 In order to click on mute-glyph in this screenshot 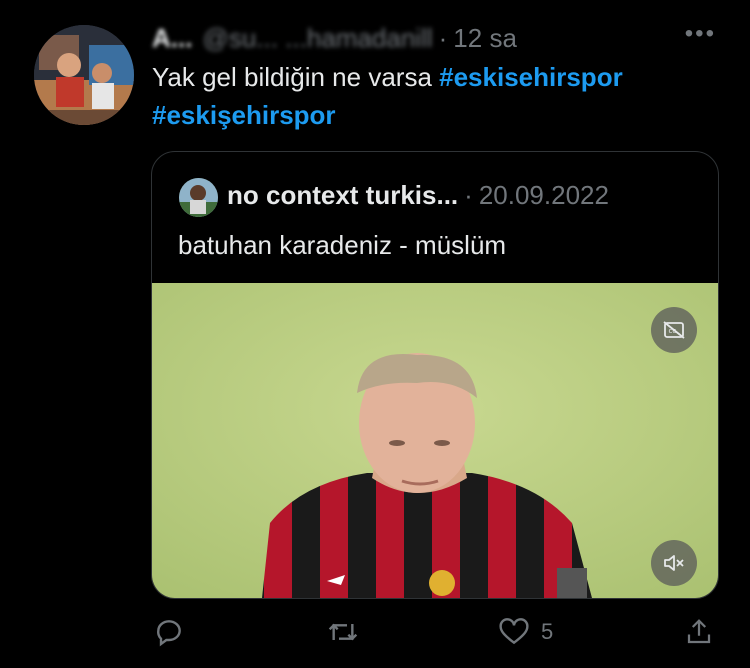, I will do `click(674, 563)`.